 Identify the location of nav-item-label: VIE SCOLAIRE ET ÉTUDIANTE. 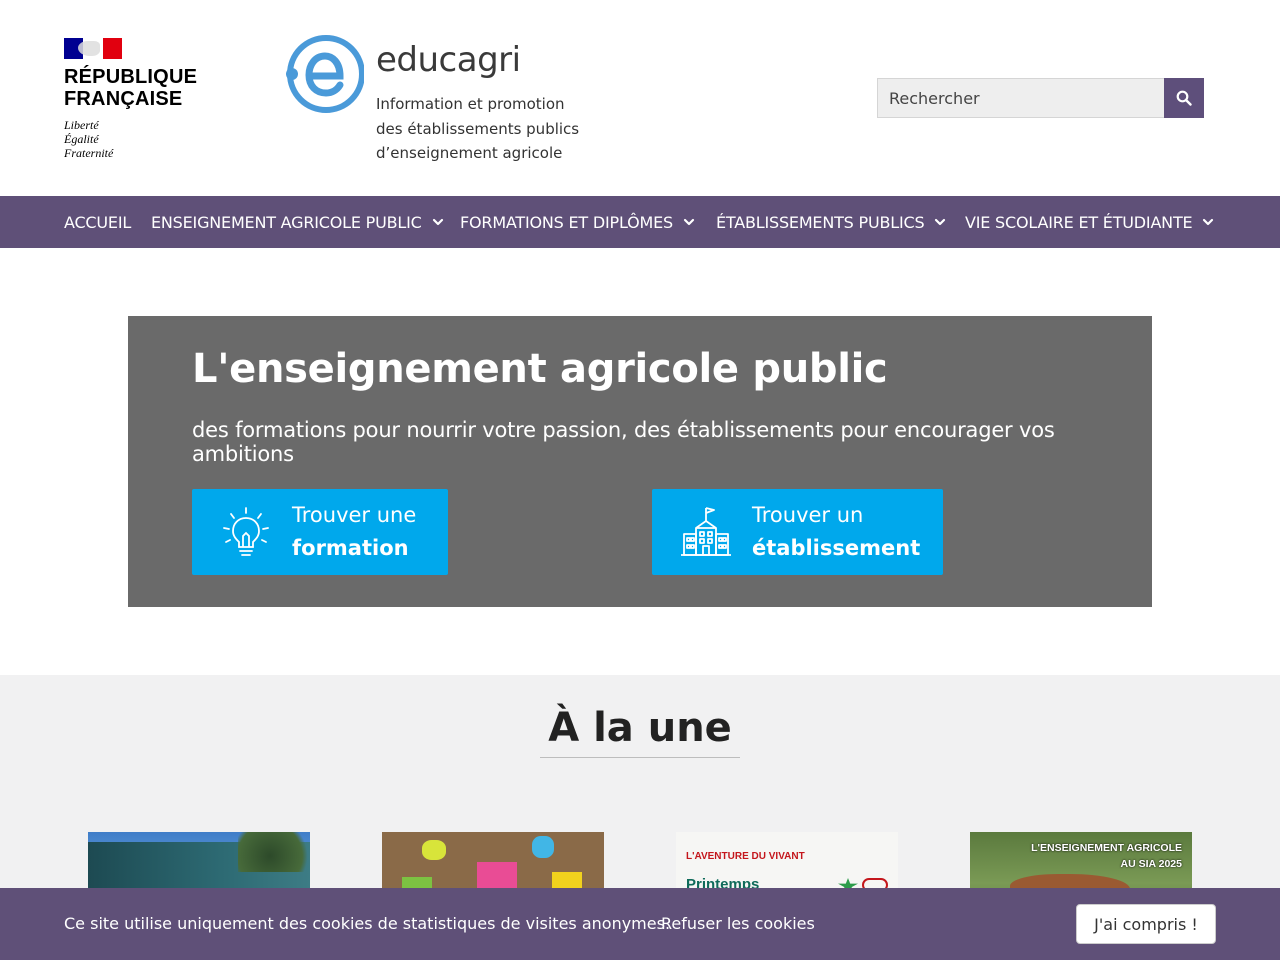
(1079, 222).